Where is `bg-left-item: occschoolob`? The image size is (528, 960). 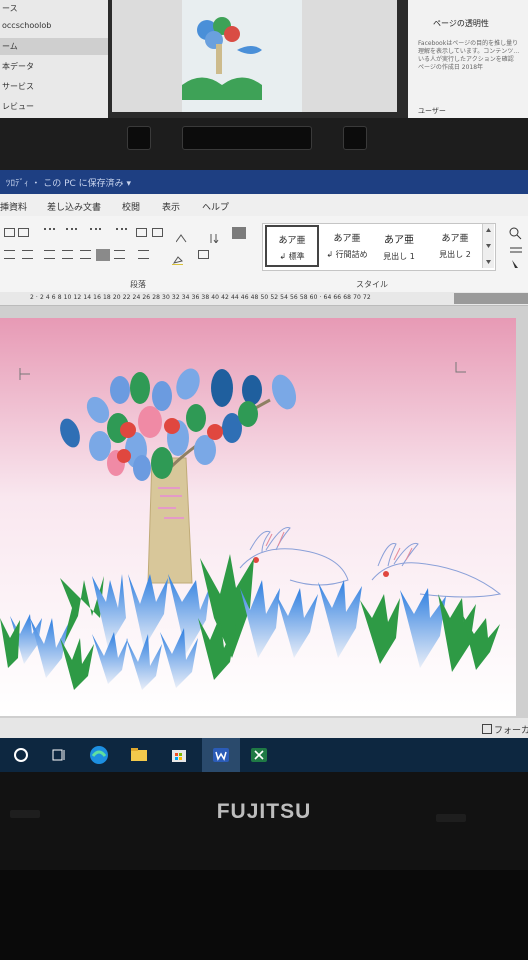
bg-left-item: occschoolob is located at coordinates (27, 25).